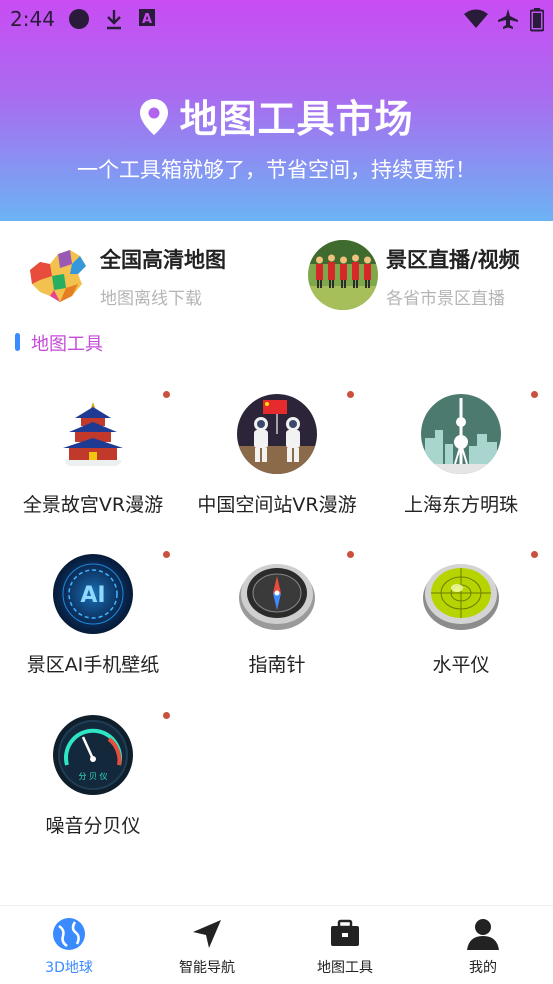  Describe the element at coordinates (345, 968) in the screenshot. I see `nav-label: 地图工具` at that location.